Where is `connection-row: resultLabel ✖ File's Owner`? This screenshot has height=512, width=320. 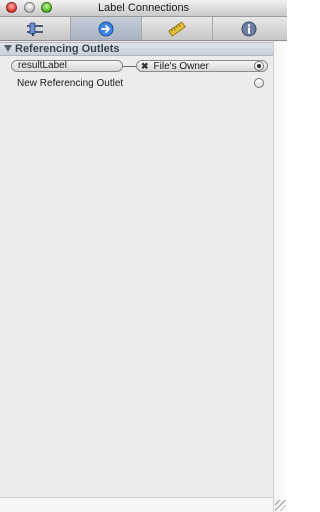 connection-row: resultLabel ✖ File's Owner is located at coordinates (136, 66).